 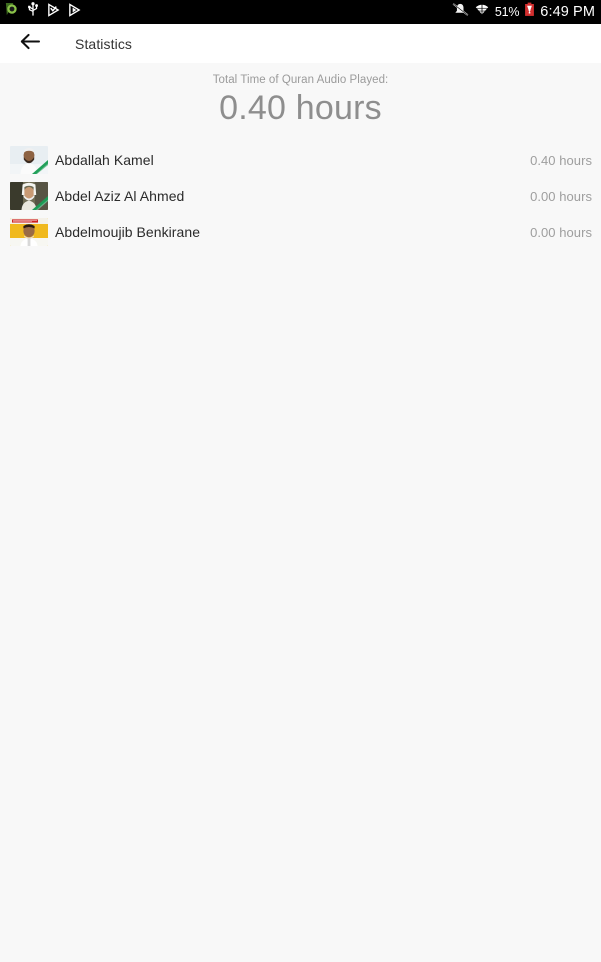 I want to click on list-item: Abdel Aziz Al Ahmed 0.00 hours, so click(x=300, y=196).